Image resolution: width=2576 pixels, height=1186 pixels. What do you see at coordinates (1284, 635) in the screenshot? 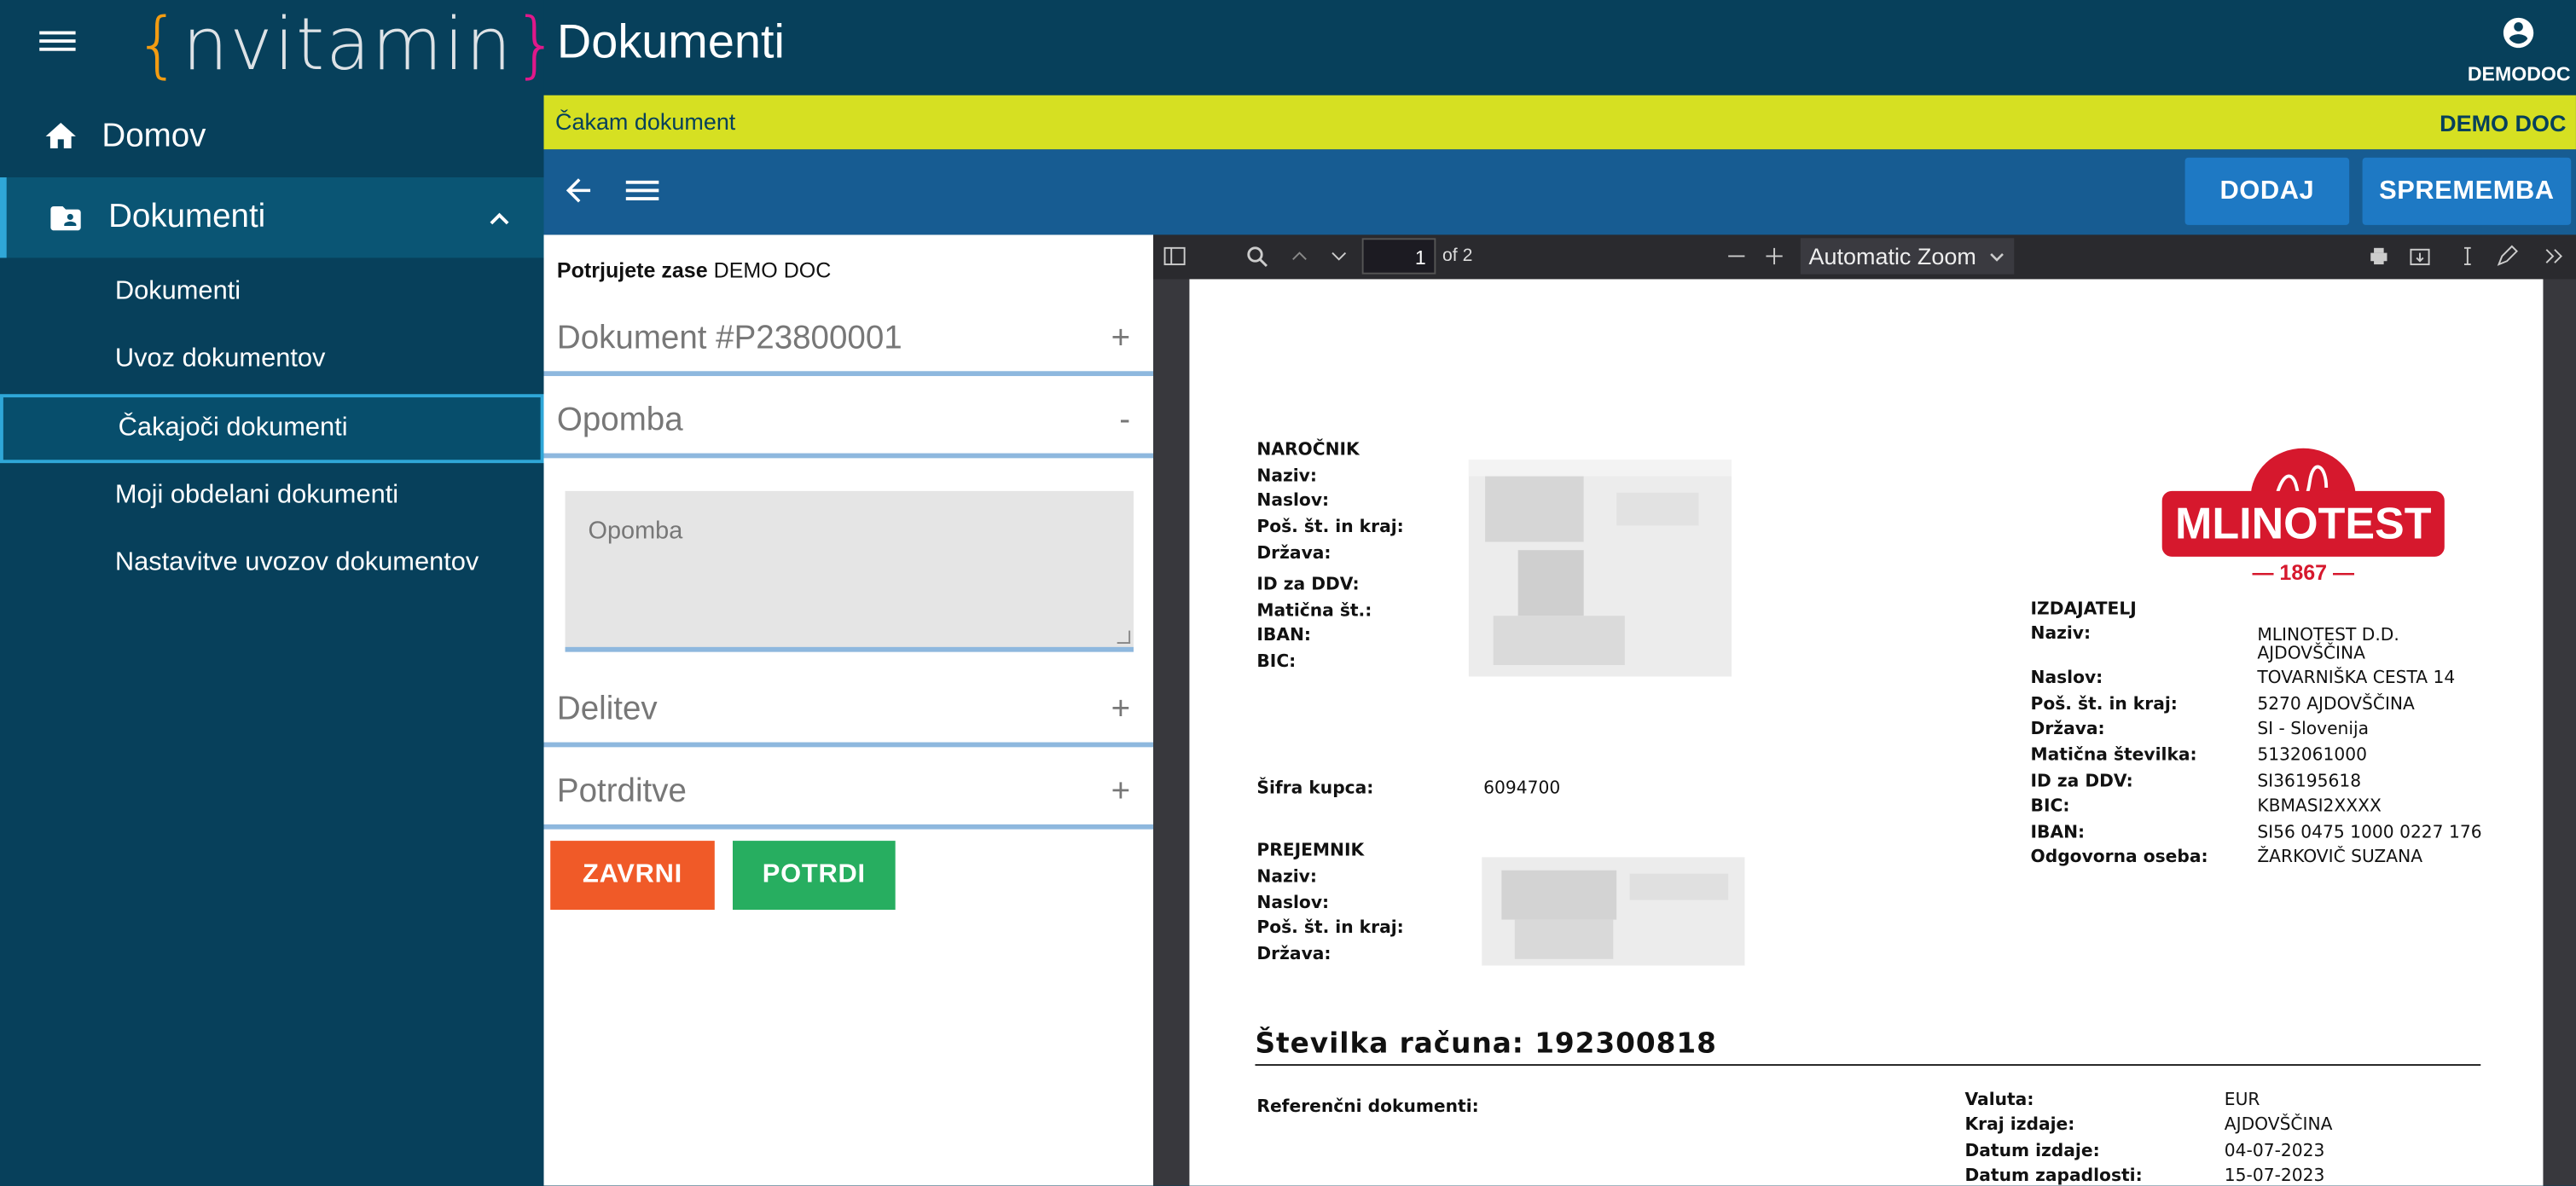
I see `buyer-label: IBAN:` at bounding box center [1284, 635].